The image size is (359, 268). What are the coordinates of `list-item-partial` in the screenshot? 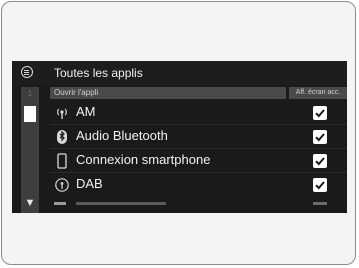 It's located at (198, 206).